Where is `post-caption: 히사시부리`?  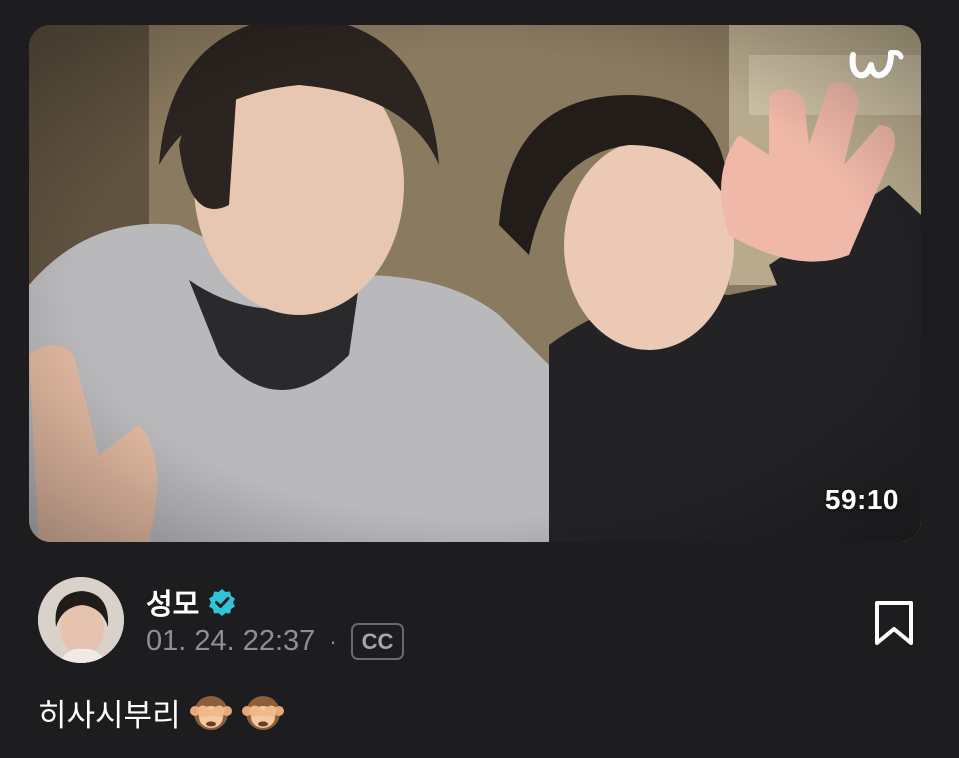 post-caption: 히사시부리 is located at coordinates (161, 712).